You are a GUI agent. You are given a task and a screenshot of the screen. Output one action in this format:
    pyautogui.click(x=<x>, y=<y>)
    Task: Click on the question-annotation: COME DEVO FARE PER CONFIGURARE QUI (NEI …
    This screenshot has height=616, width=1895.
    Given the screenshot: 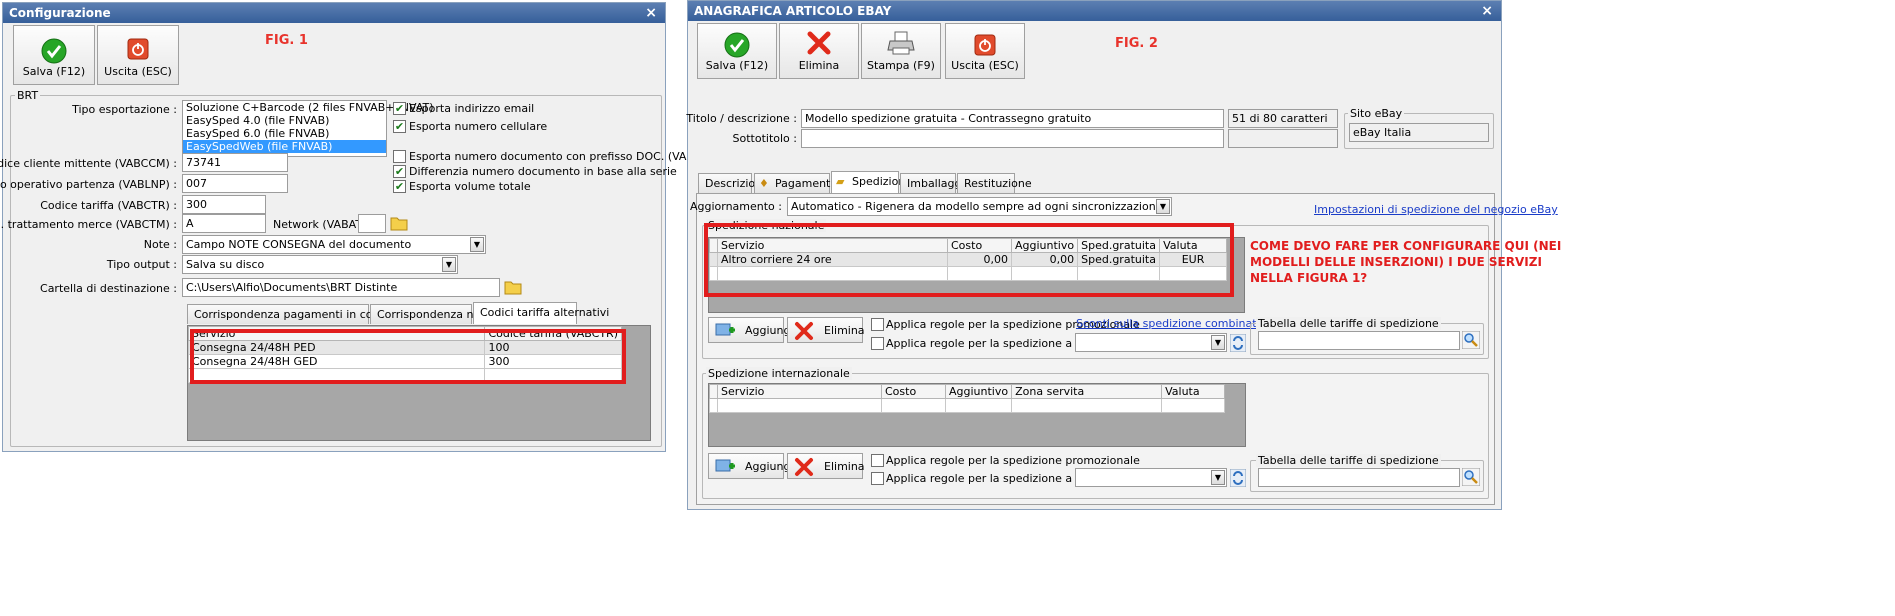 What is the action you would take?
    pyautogui.click(x=1406, y=262)
    